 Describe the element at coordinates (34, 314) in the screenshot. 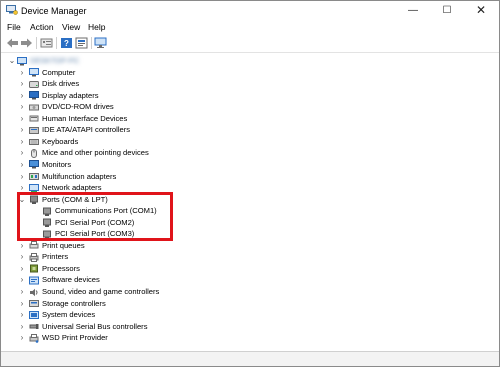

I see `system-device-icon` at that location.